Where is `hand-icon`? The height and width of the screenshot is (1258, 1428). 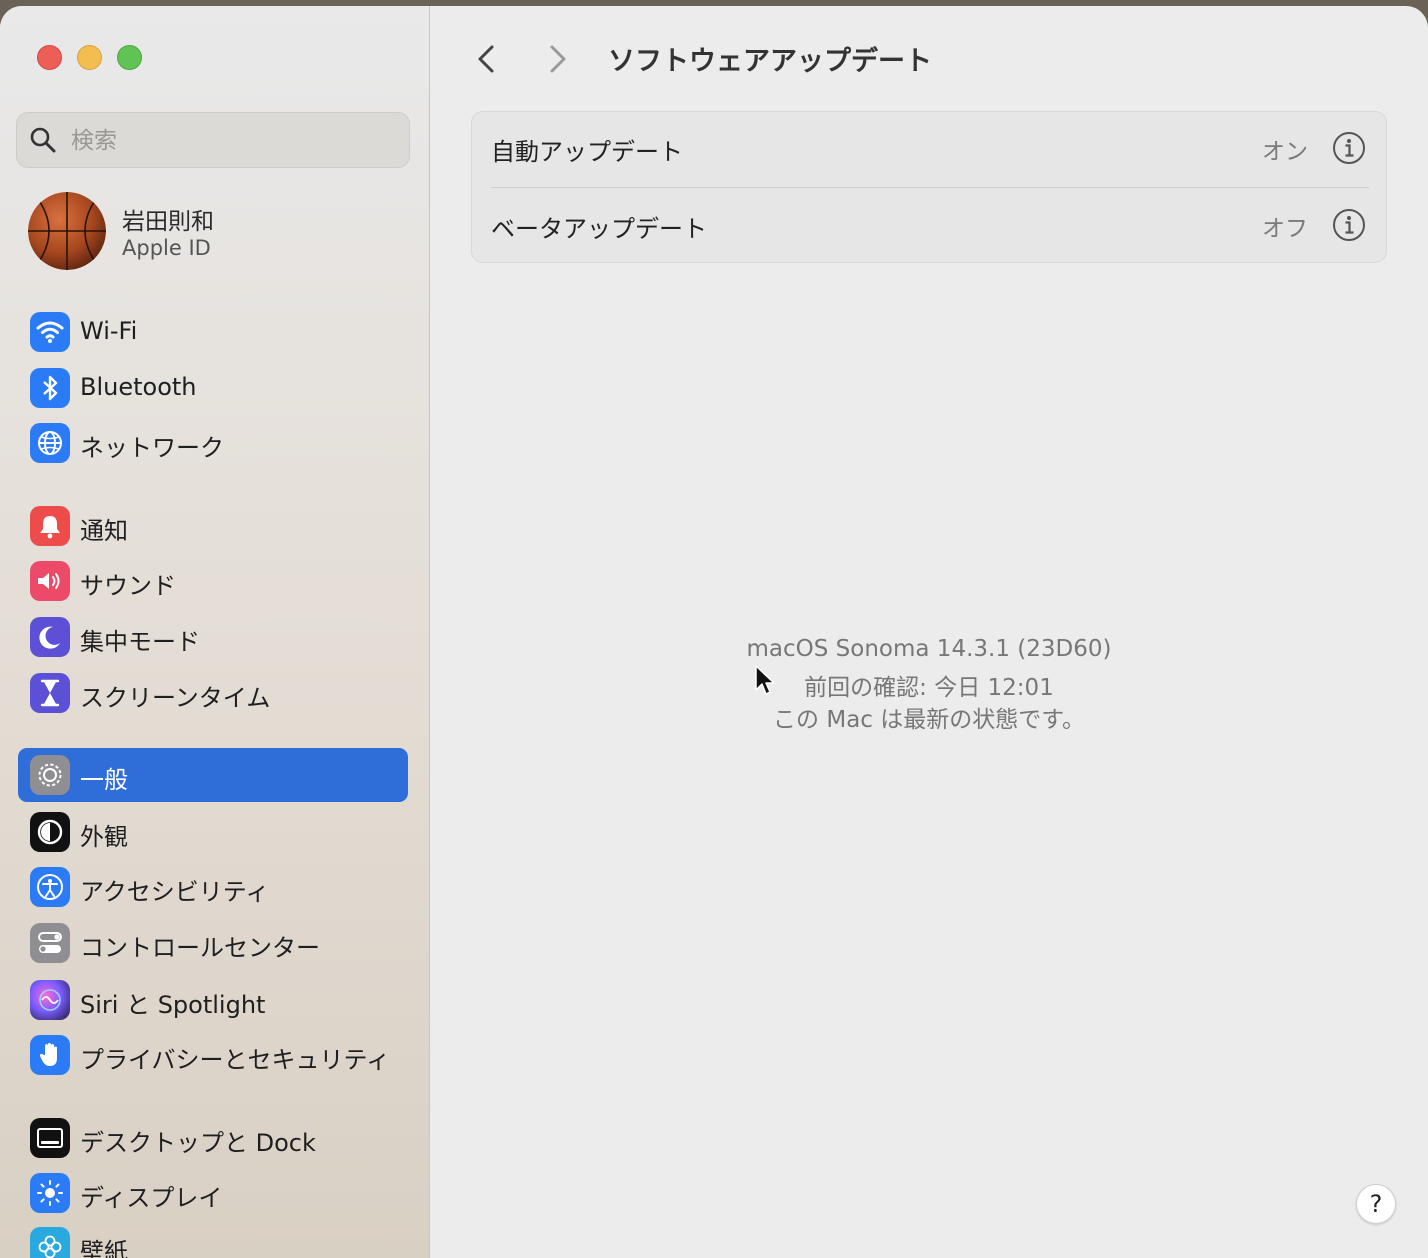 hand-icon is located at coordinates (50, 1055).